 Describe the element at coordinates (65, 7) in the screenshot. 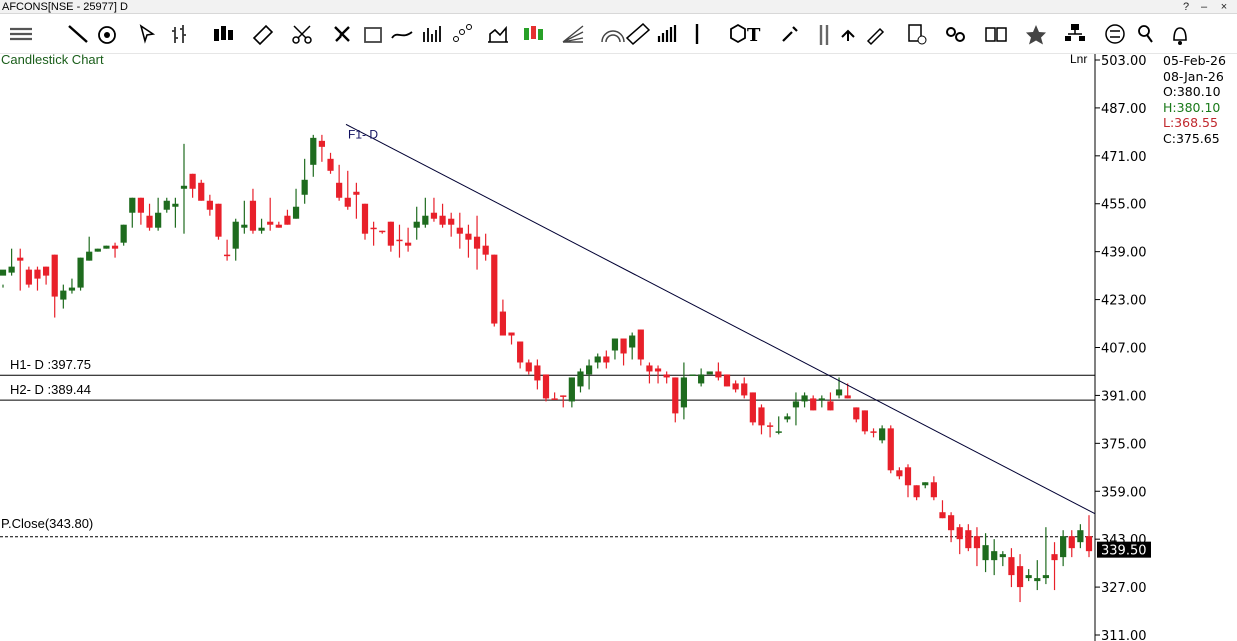

I see `window-title: AFCONS[NSE - 25977] D` at that location.